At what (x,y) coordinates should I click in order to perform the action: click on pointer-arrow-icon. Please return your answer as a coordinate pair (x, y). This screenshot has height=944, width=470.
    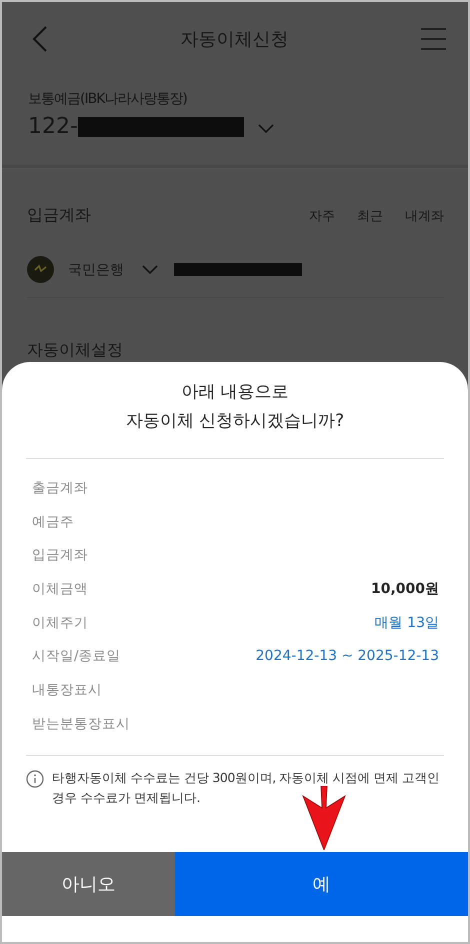
    Looking at the image, I should click on (324, 818).